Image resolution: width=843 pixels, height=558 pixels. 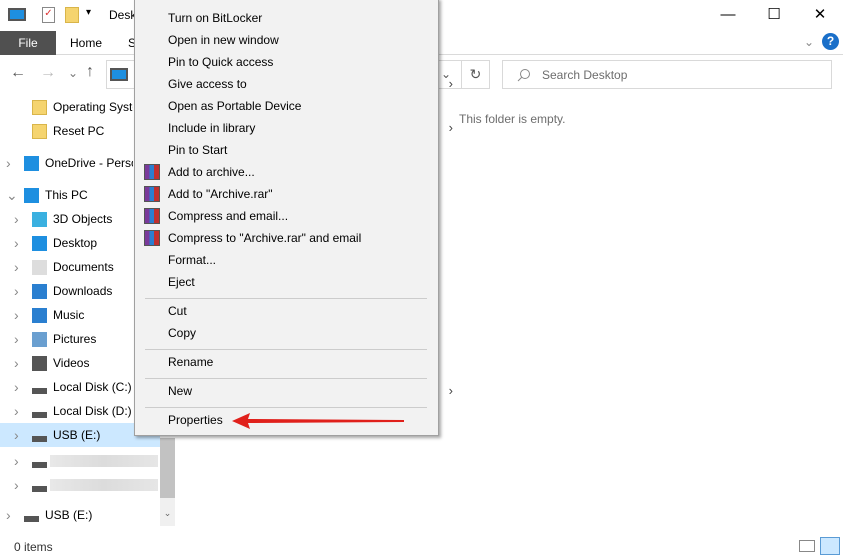 What do you see at coordinates (300, 106) in the screenshot?
I see `menu-item: Open as Portable Device` at bounding box center [300, 106].